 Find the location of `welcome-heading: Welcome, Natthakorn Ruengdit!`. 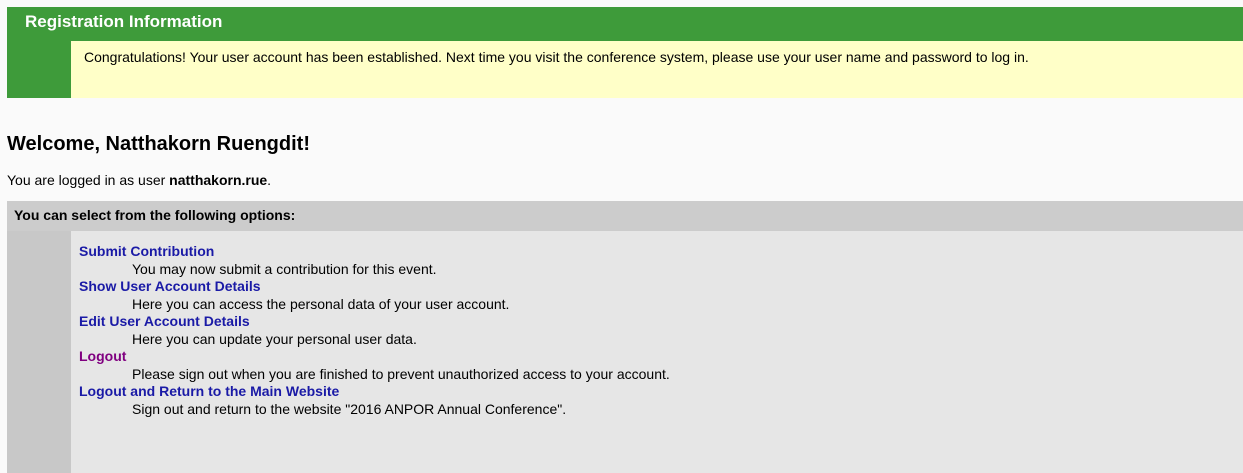

welcome-heading: Welcome, Natthakorn Ruengdit! is located at coordinates (158, 144).